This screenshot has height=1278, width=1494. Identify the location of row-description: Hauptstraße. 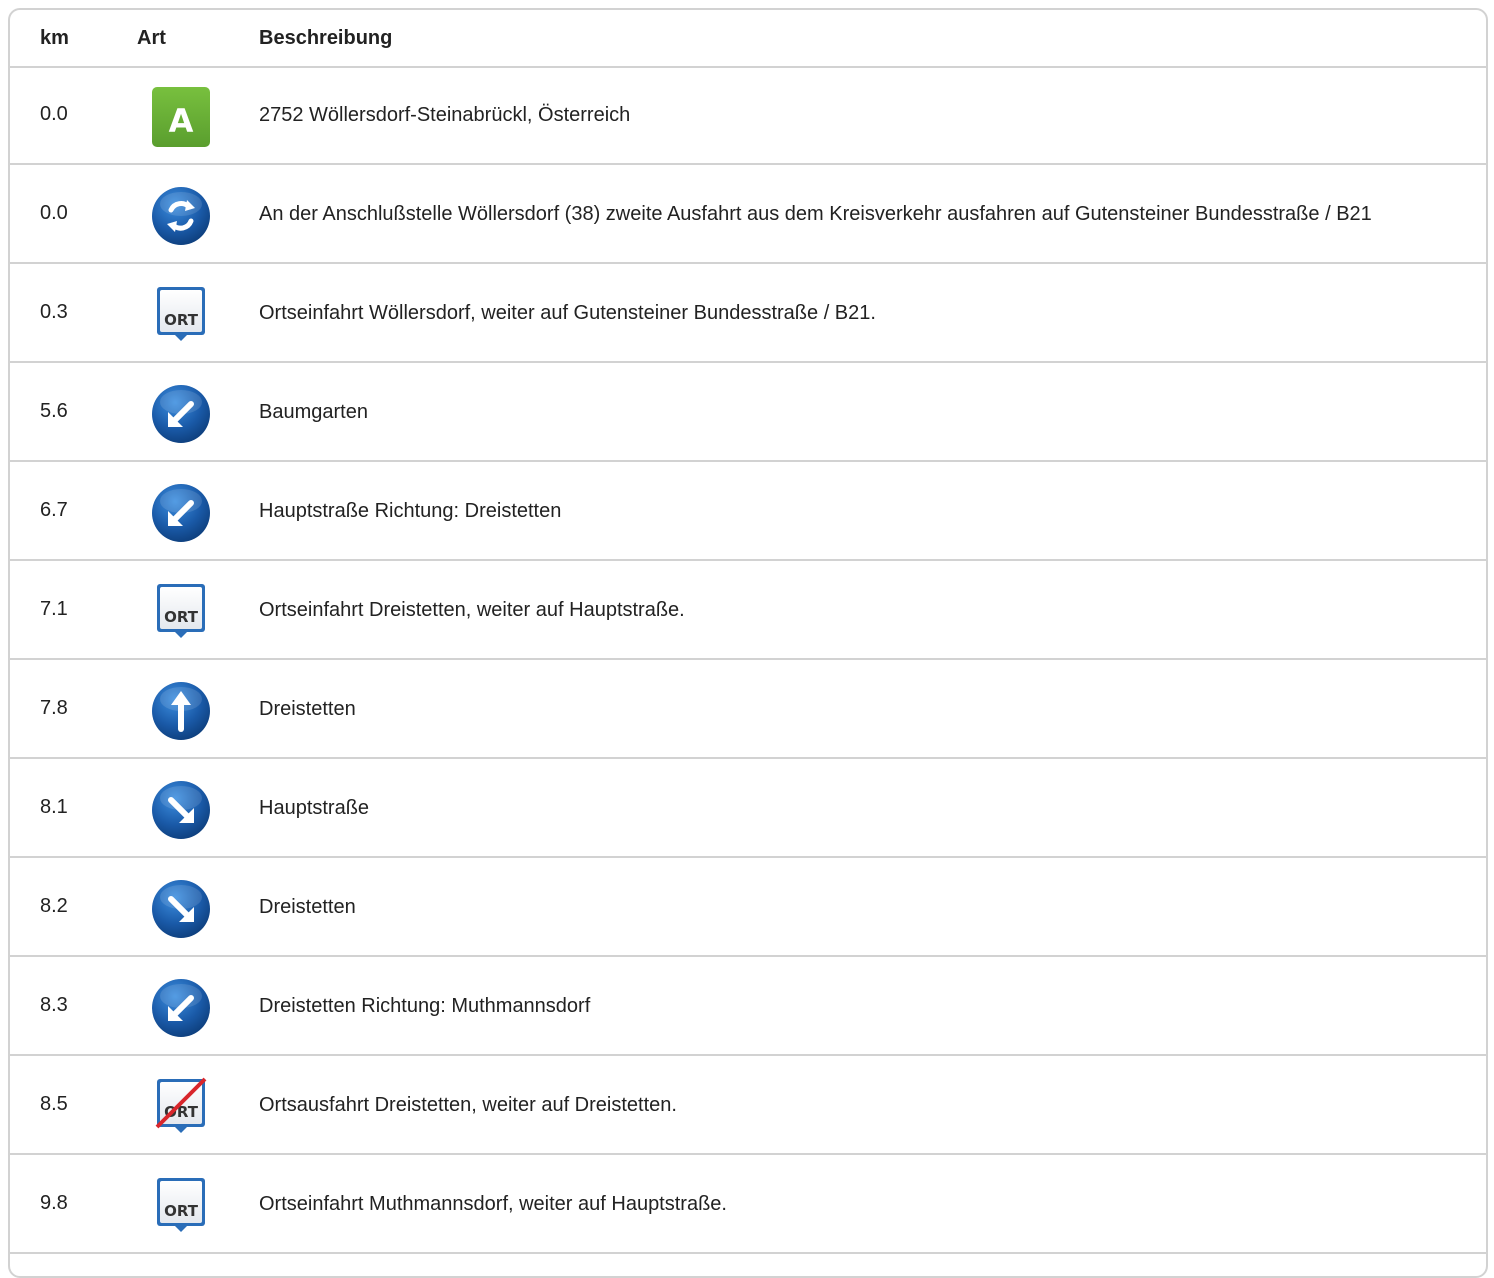
(314, 807).